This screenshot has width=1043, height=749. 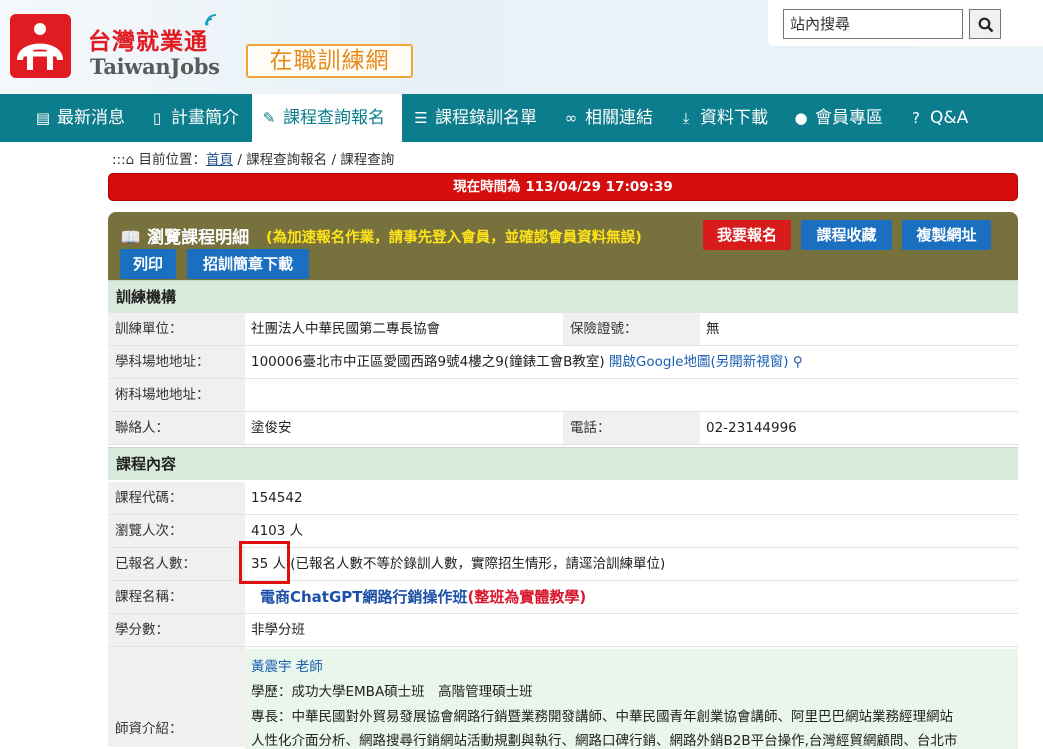 I want to click on row-course-name: 課程名稱： 電商ChatGPT網路行銷操作班(整班為實體教學), so click(x=563, y=597).